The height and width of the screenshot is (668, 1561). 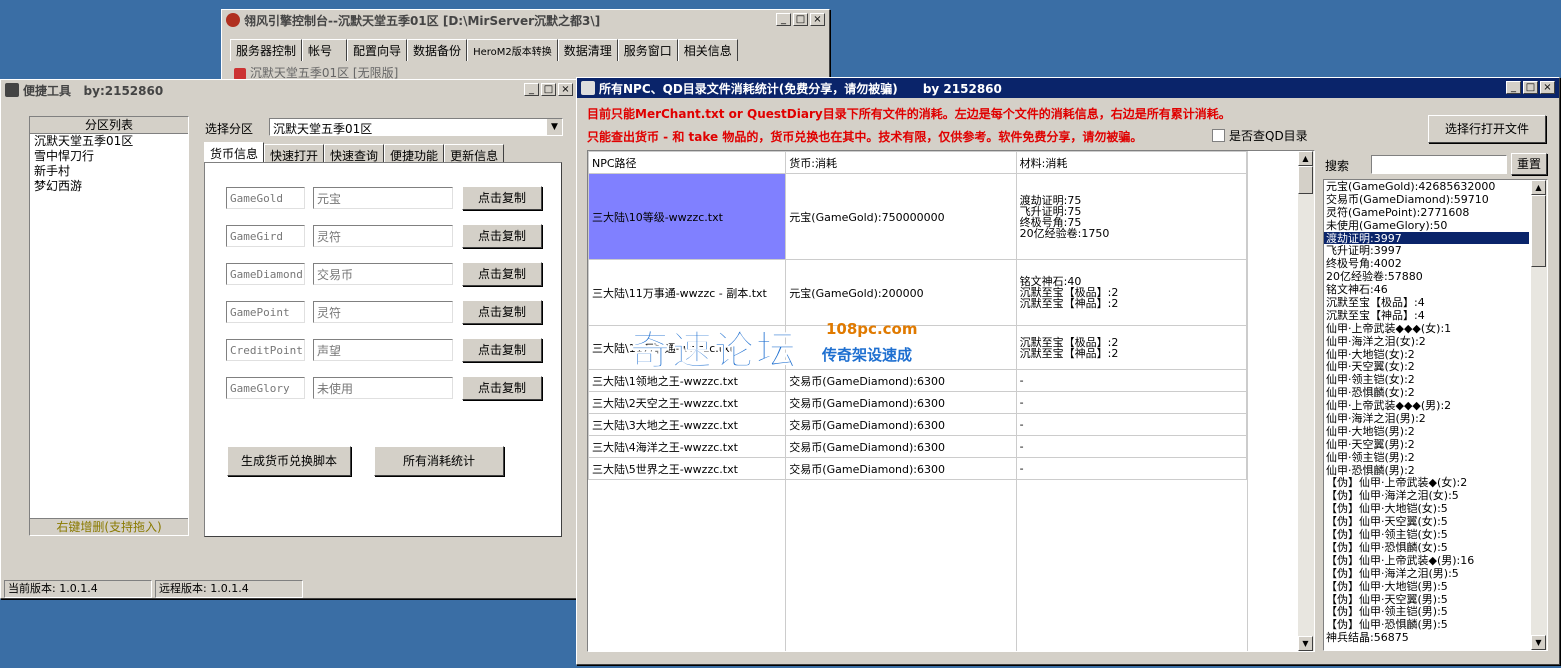 What do you see at coordinates (1426, 225) in the screenshot?
I see `total-item: 未使用(GameGlory):50` at bounding box center [1426, 225].